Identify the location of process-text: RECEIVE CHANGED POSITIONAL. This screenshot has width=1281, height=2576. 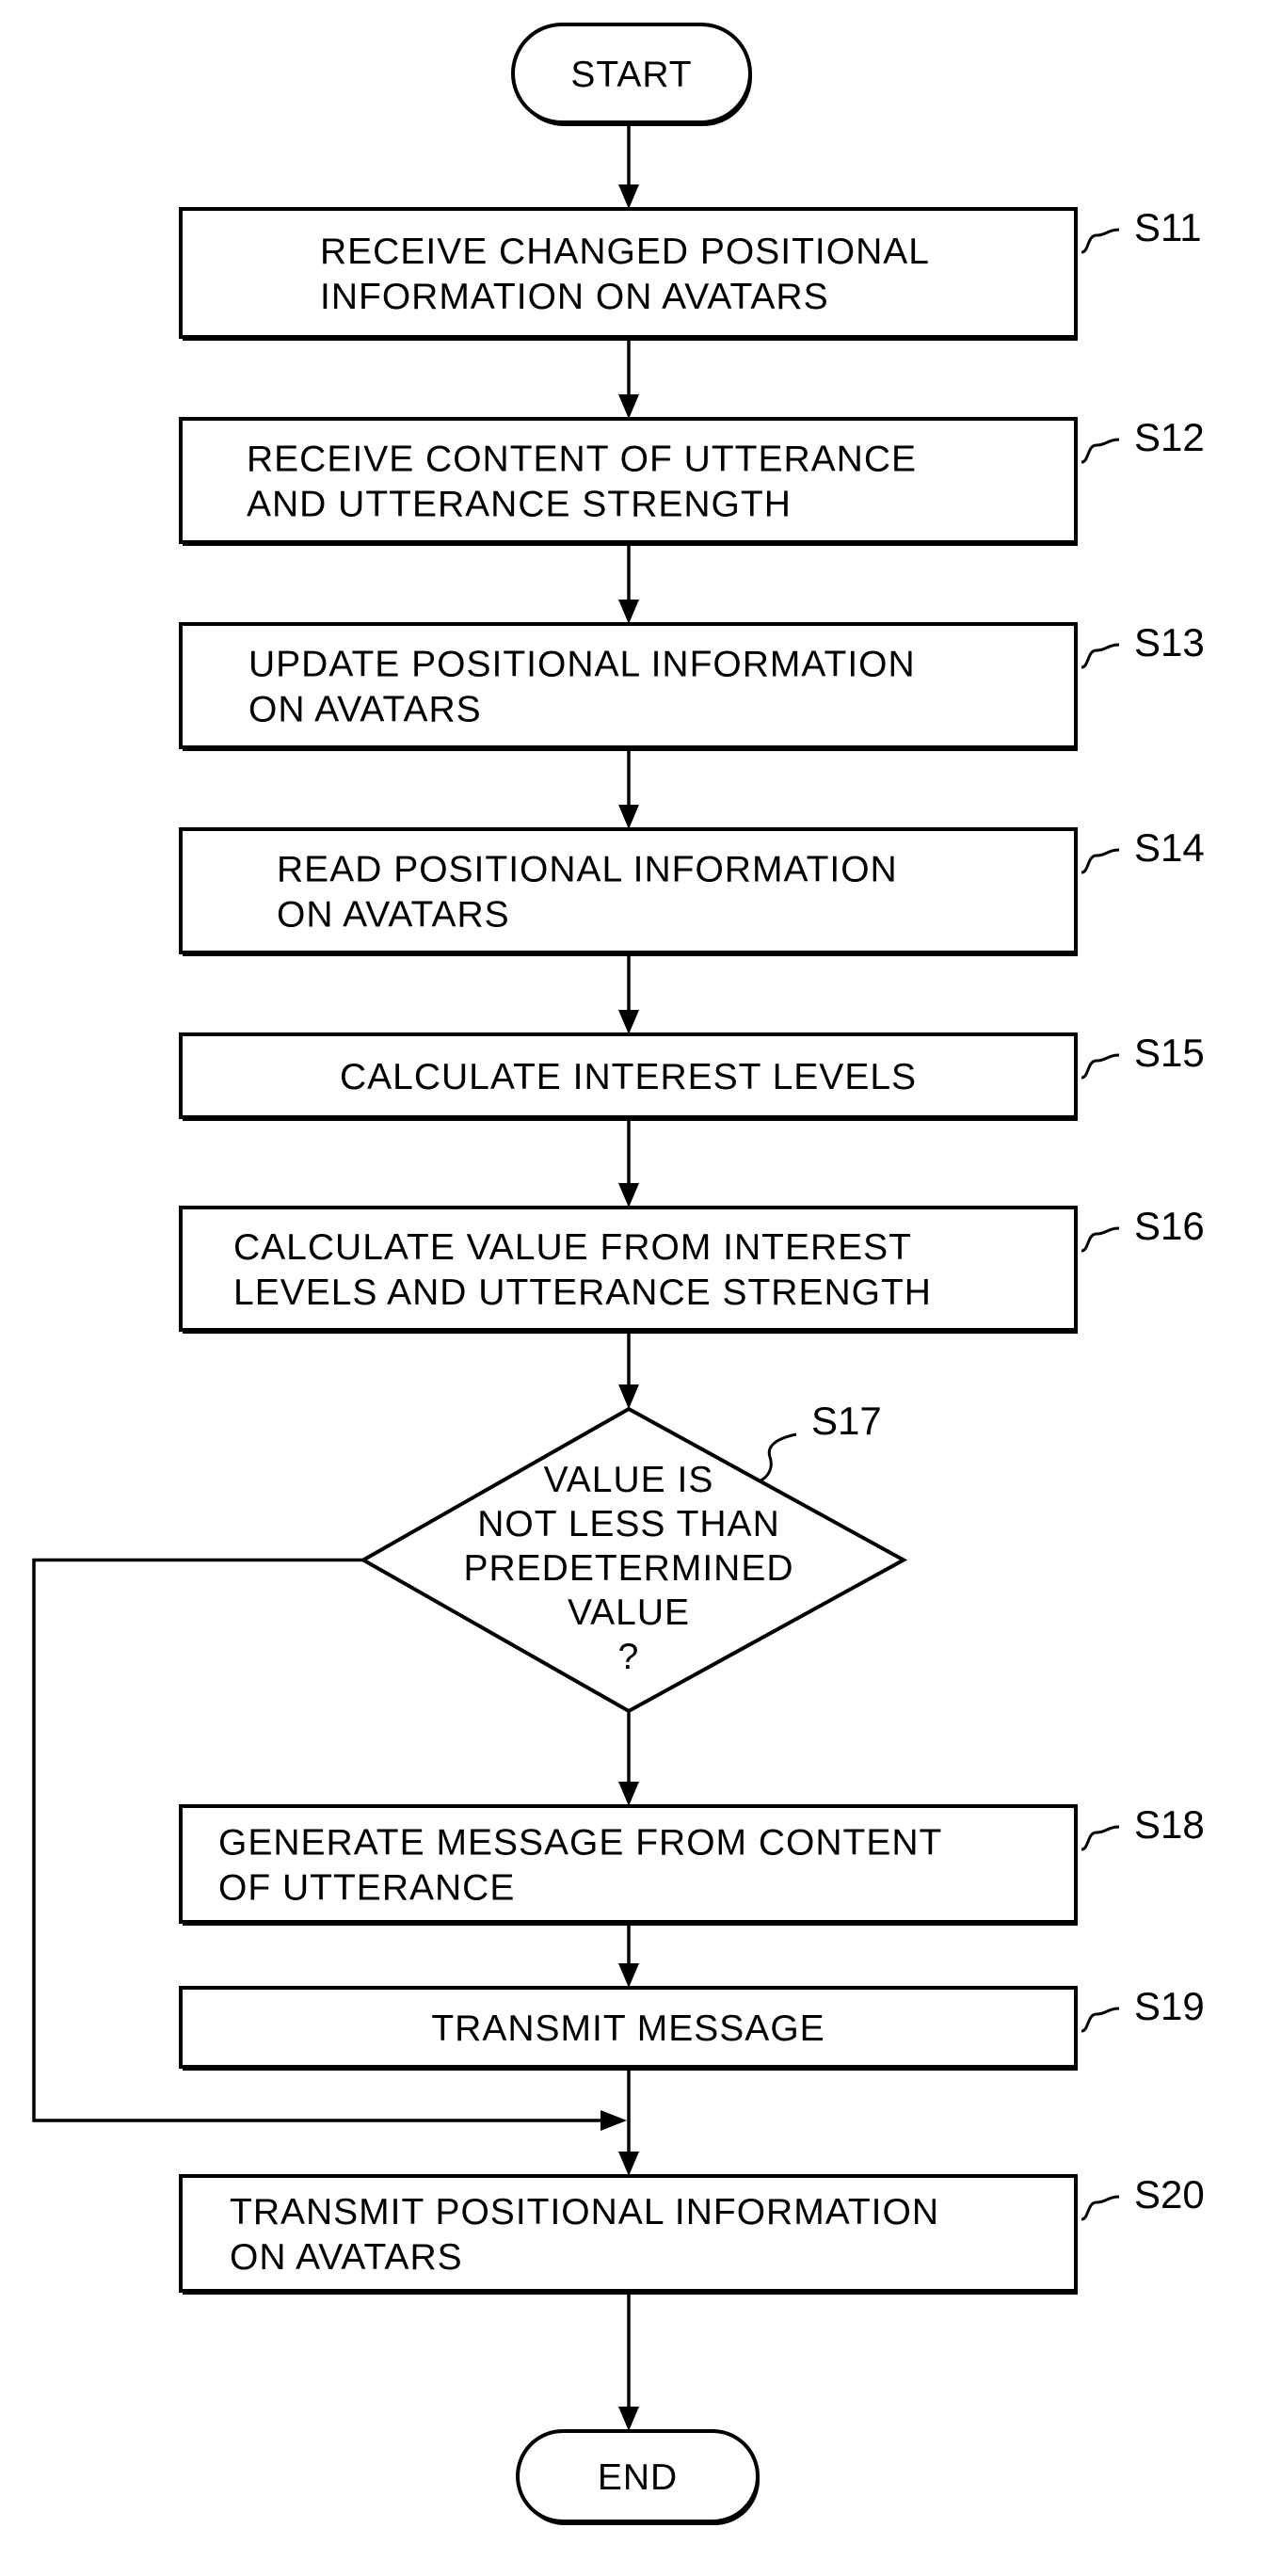
(625, 252).